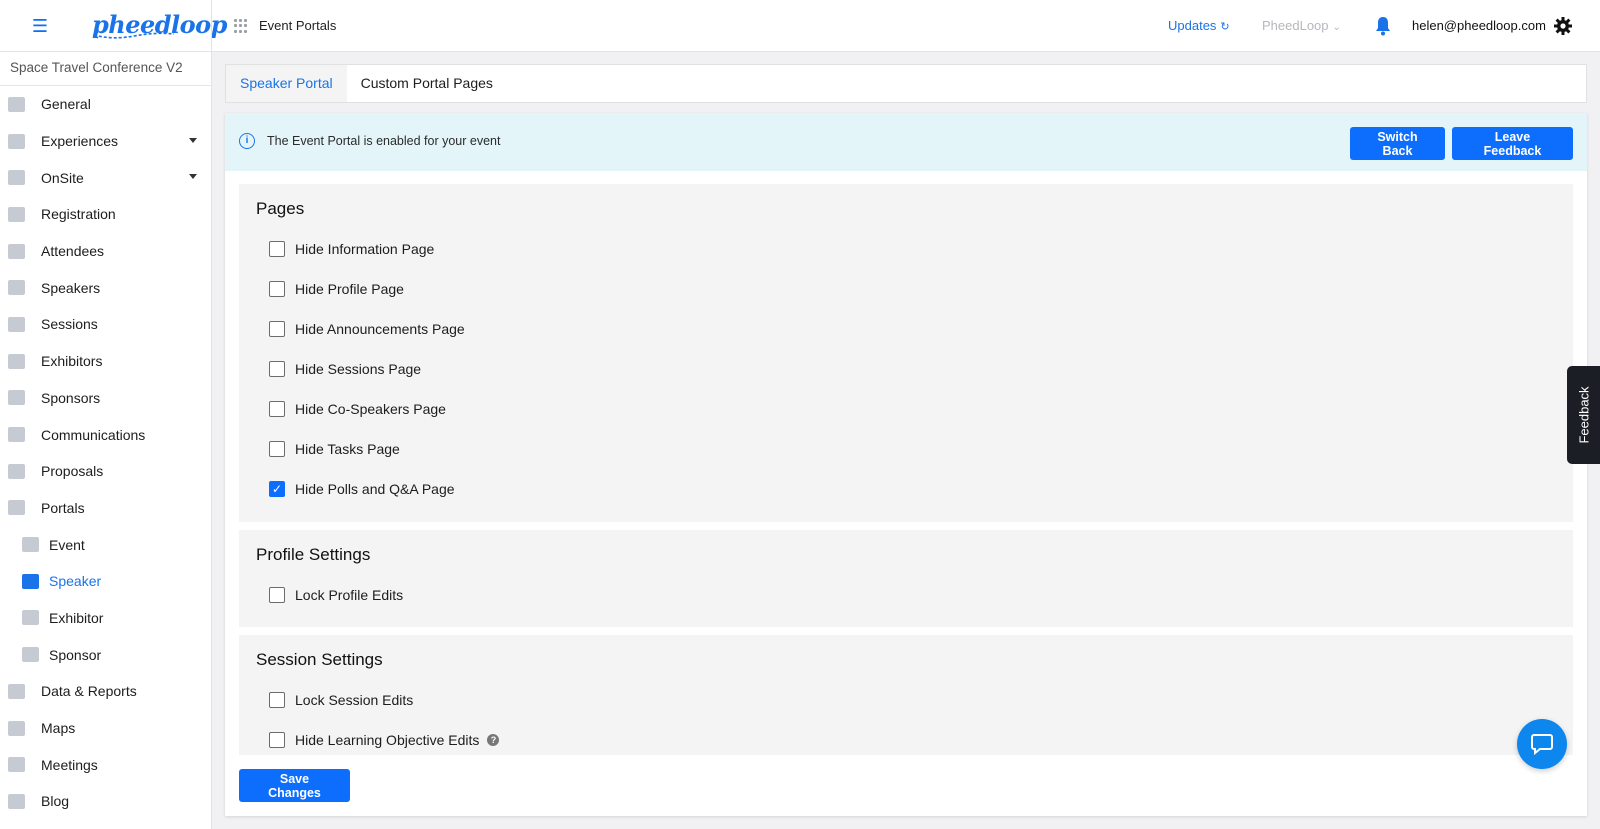 The width and height of the screenshot is (1600, 829). I want to click on info-icon: i, so click(247, 141).